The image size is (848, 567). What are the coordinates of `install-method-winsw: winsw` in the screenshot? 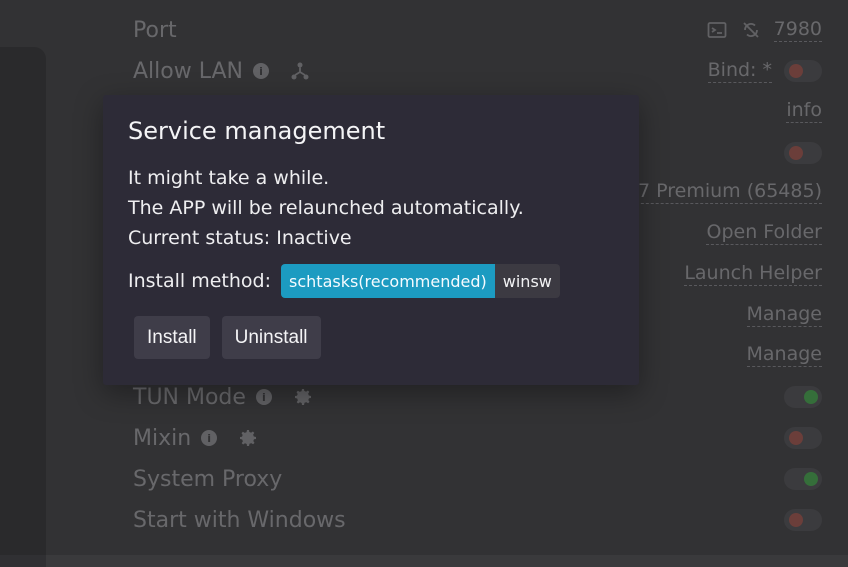 It's located at (527, 281).